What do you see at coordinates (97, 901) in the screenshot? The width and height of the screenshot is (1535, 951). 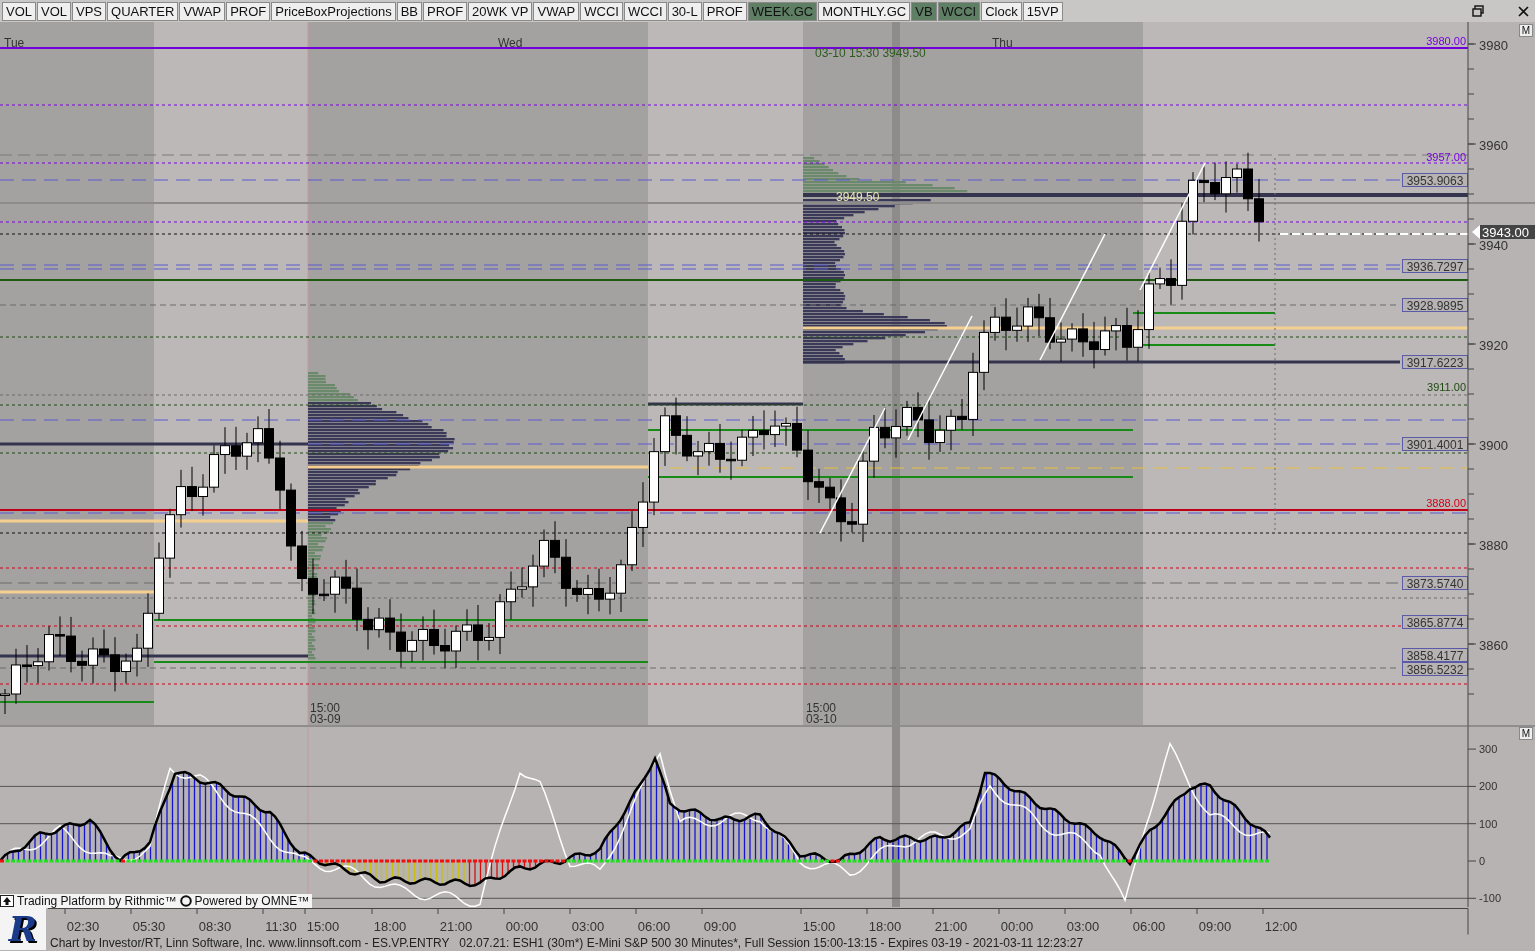 I see `brand-text: Trading Platform by Rithmic™` at bounding box center [97, 901].